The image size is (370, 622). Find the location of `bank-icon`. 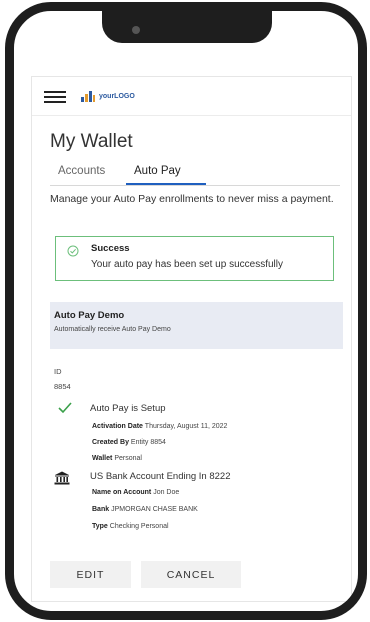

bank-icon is located at coordinates (62, 478).